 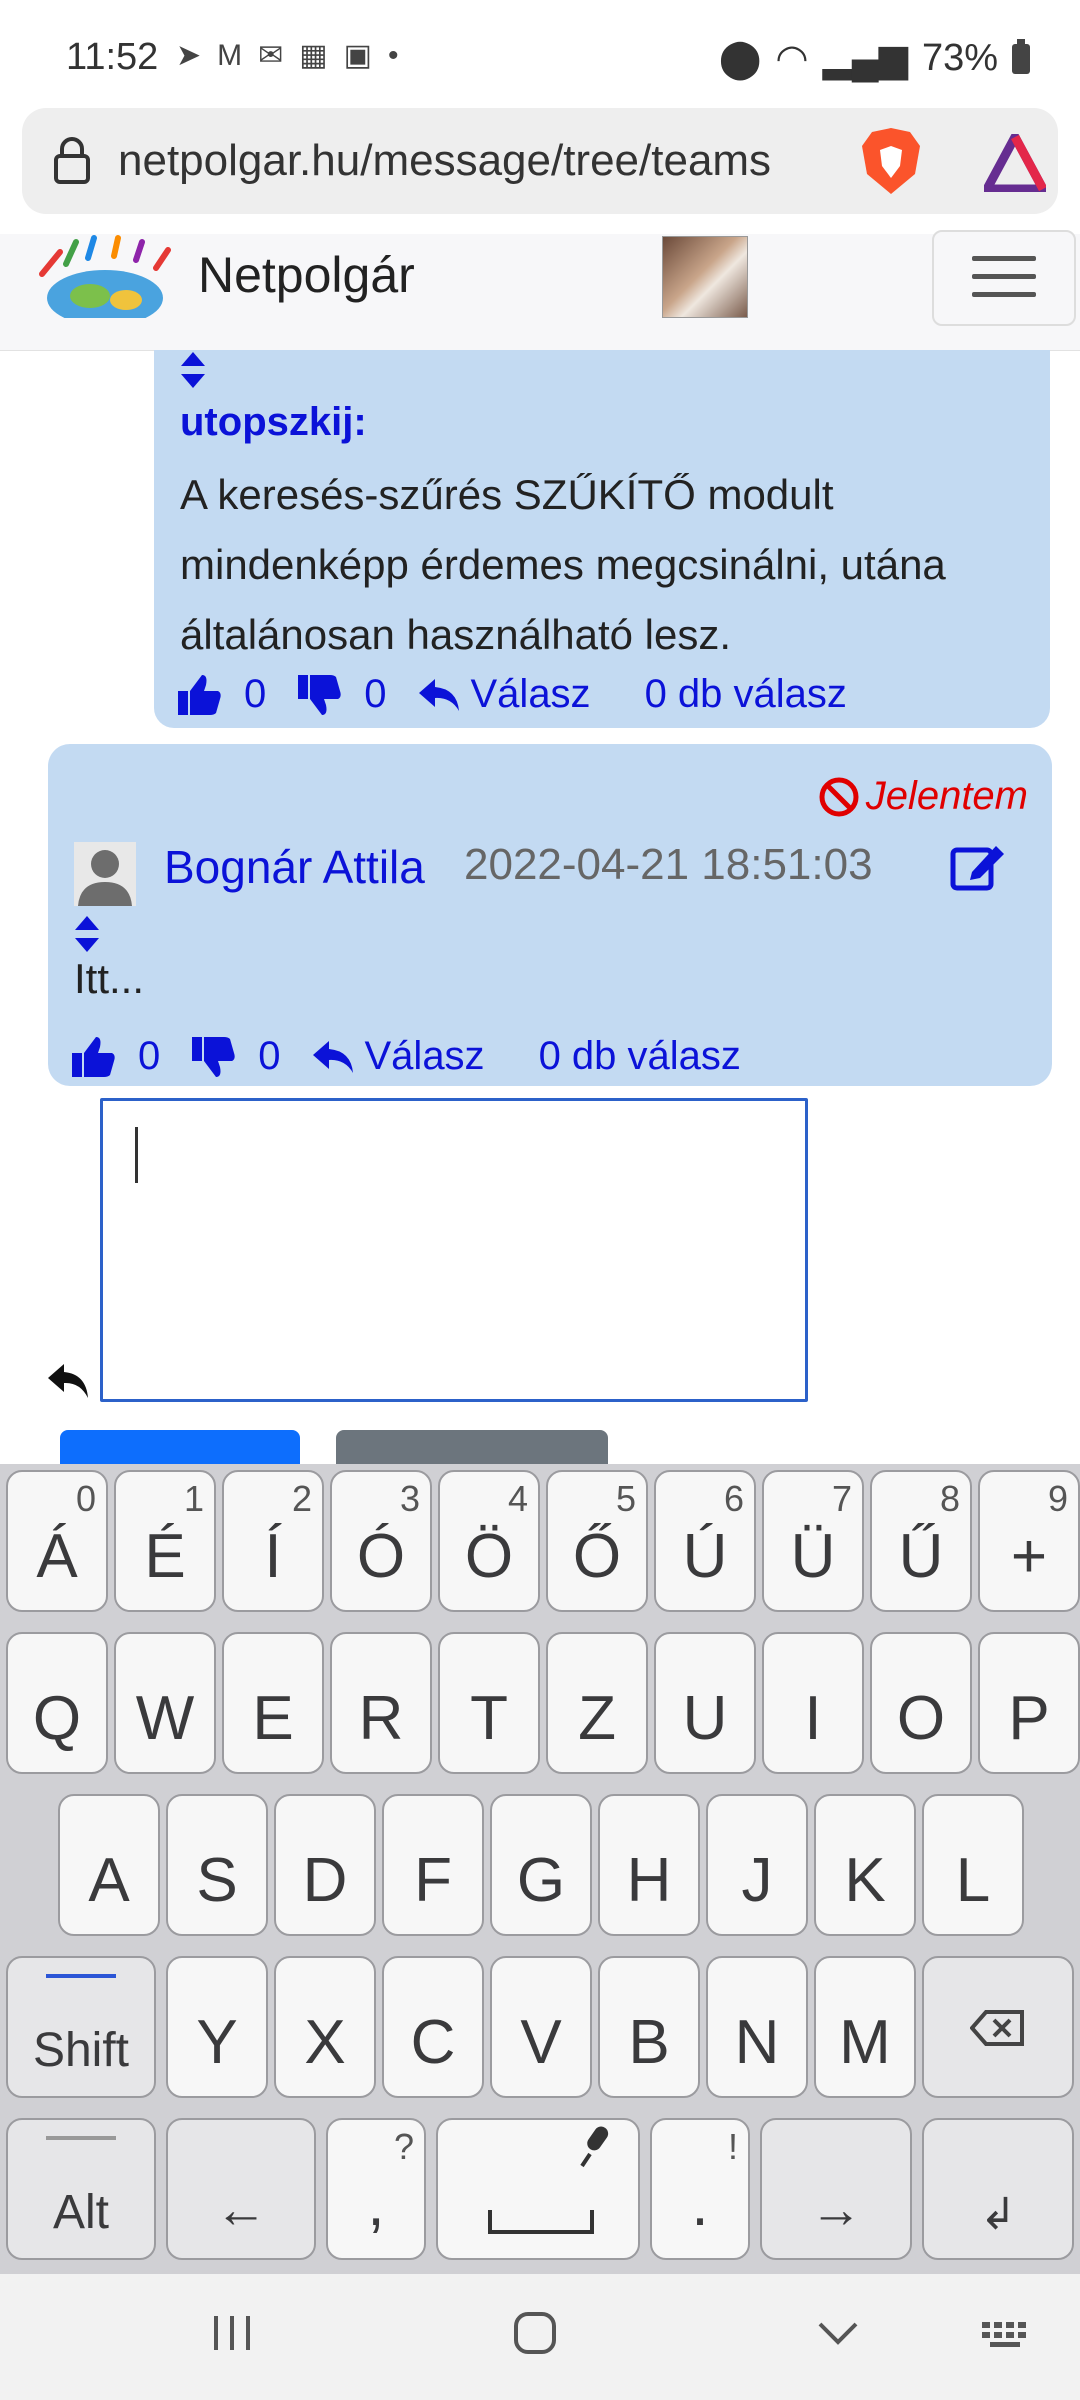 What do you see at coordinates (1004, 258) in the screenshot?
I see `menu-line` at bounding box center [1004, 258].